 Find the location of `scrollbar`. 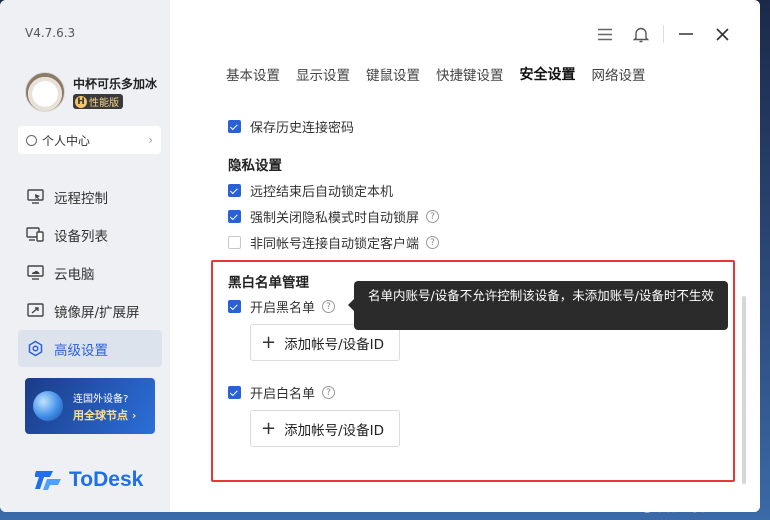

scrollbar is located at coordinates (744, 390).